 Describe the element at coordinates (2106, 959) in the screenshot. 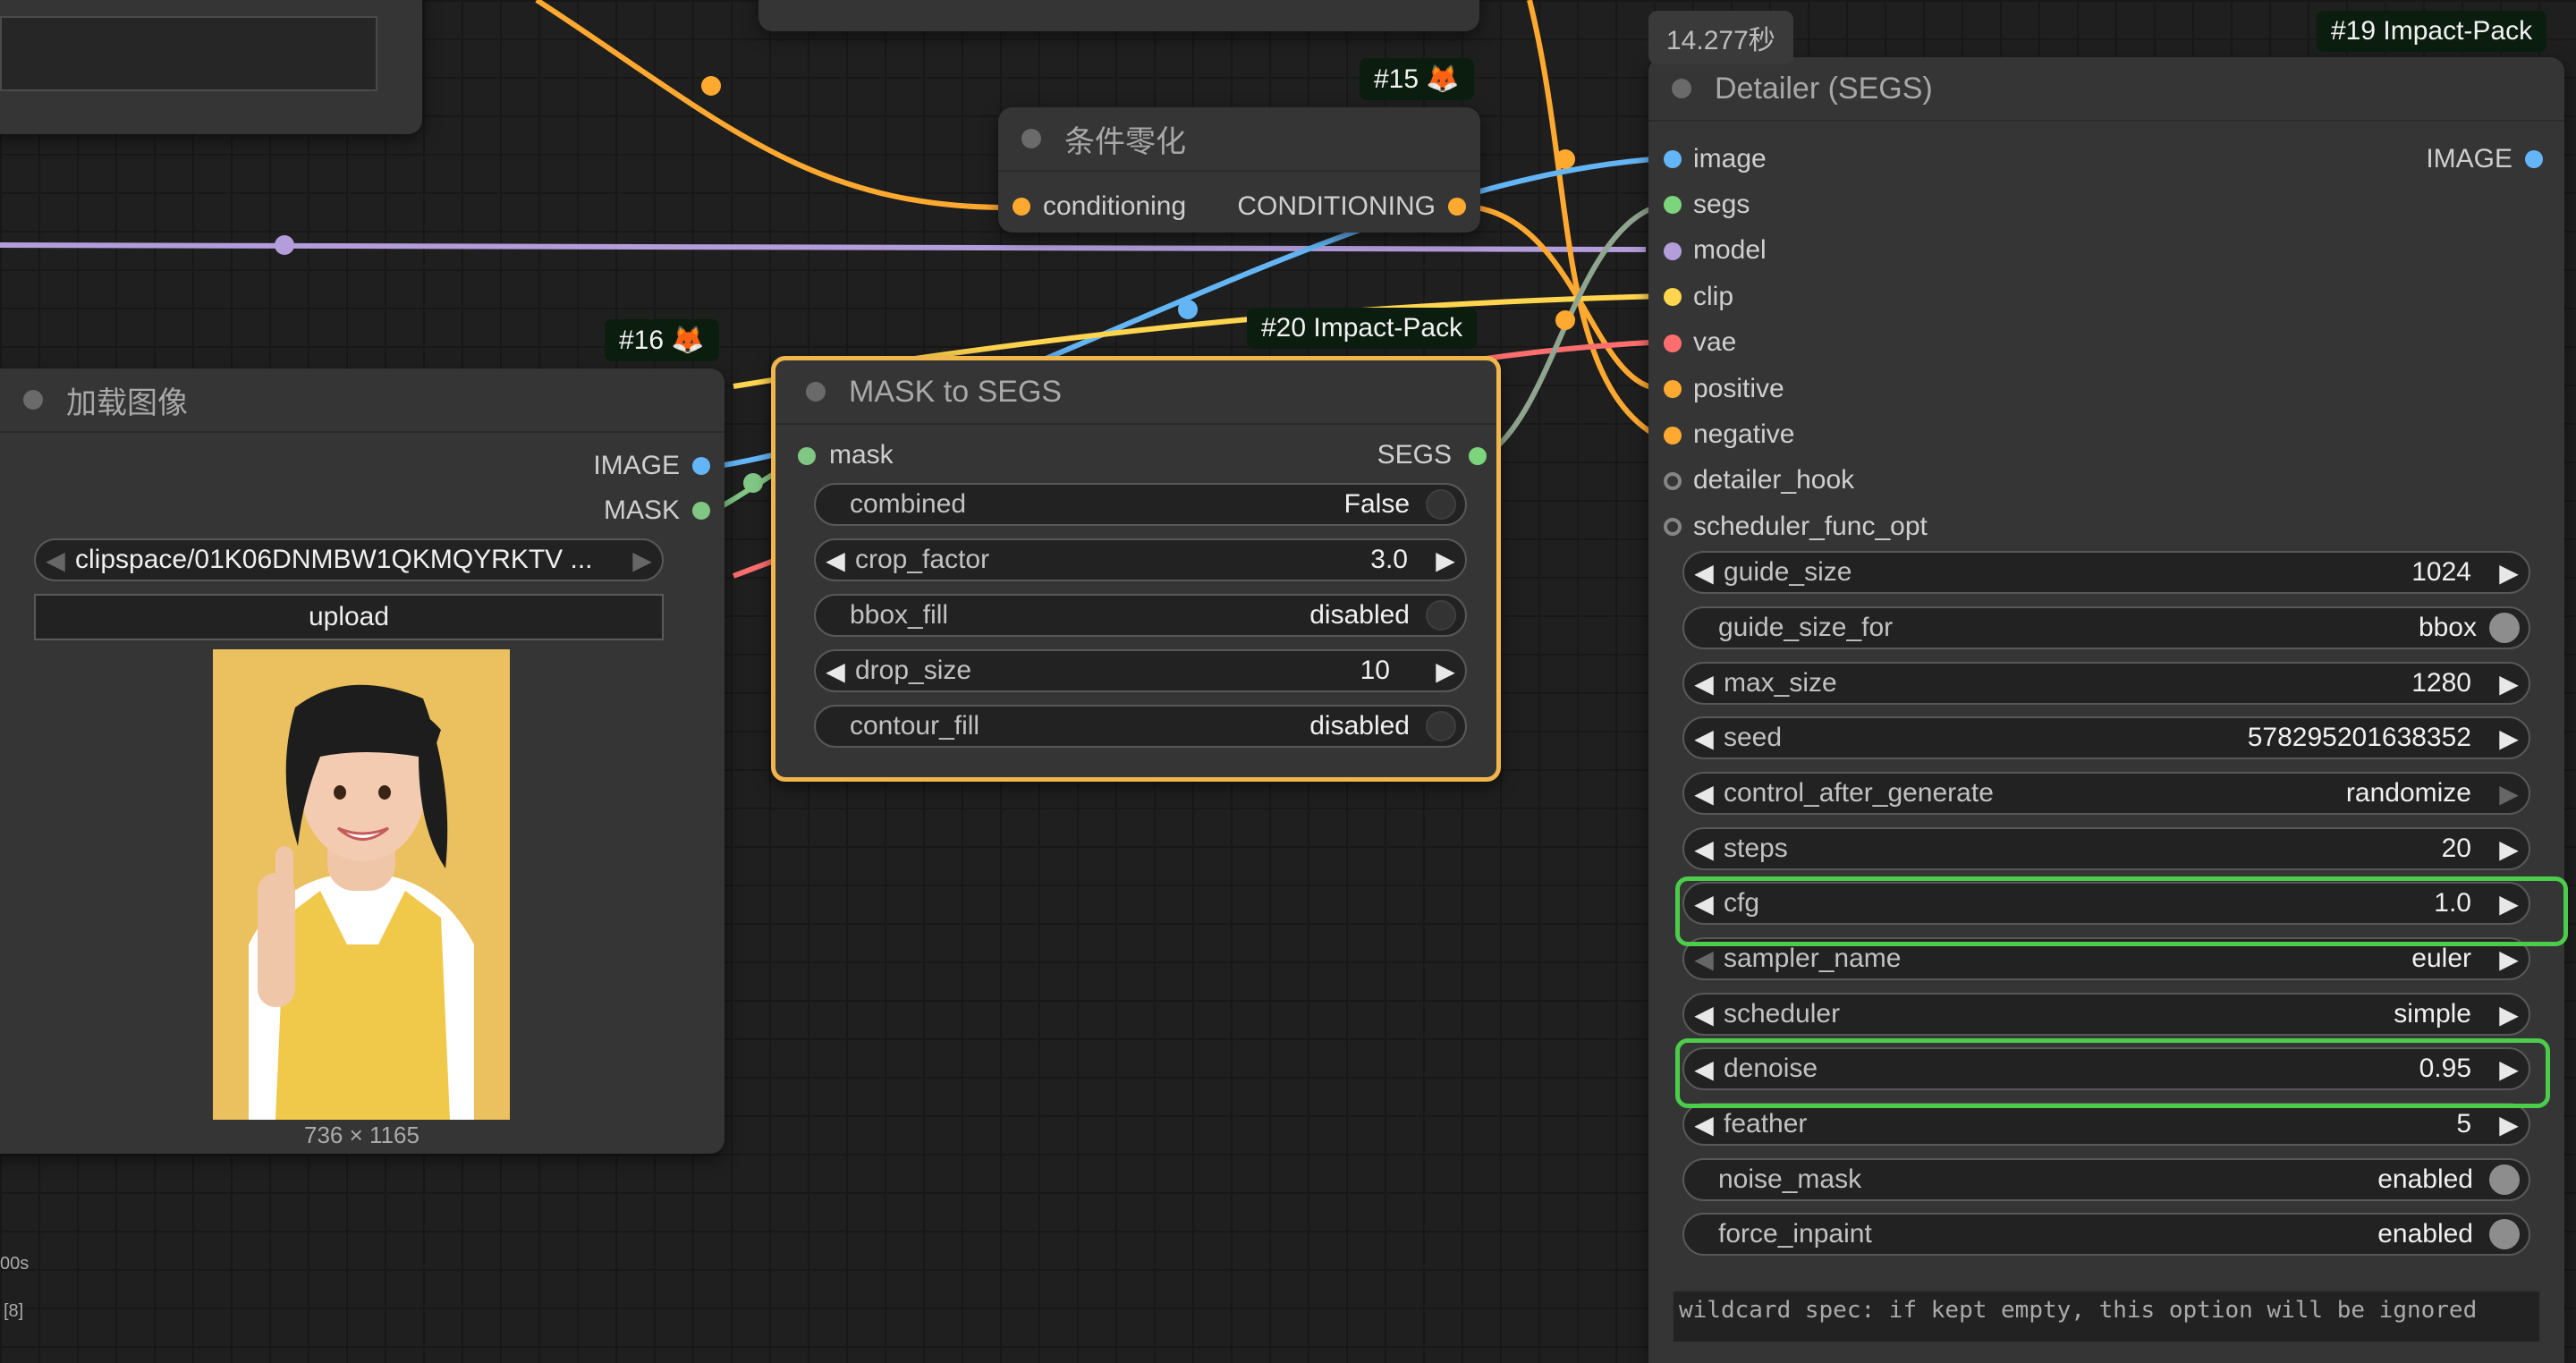

I see `widget-sampler-name: ◀ sampler_name euler ▶` at that location.